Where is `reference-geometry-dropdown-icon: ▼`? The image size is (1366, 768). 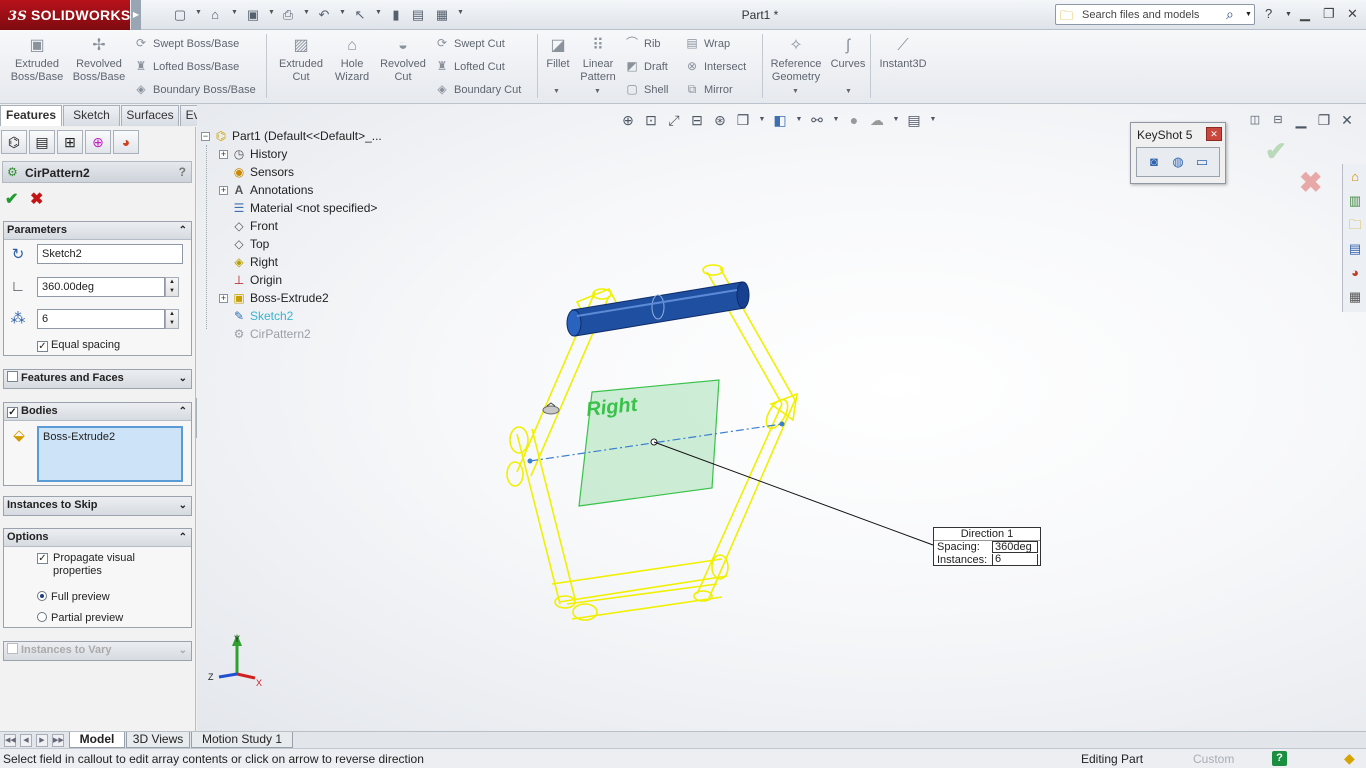
reference-geometry-dropdown-icon: ▼ is located at coordinates (795, 91).